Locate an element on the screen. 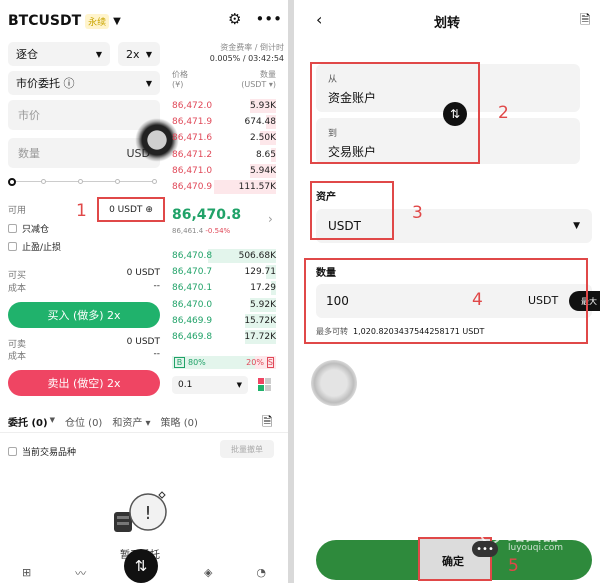 This screenshot has width=600, height=583. add-funds-icon: ⊕ is located at coordinates (149, 210).